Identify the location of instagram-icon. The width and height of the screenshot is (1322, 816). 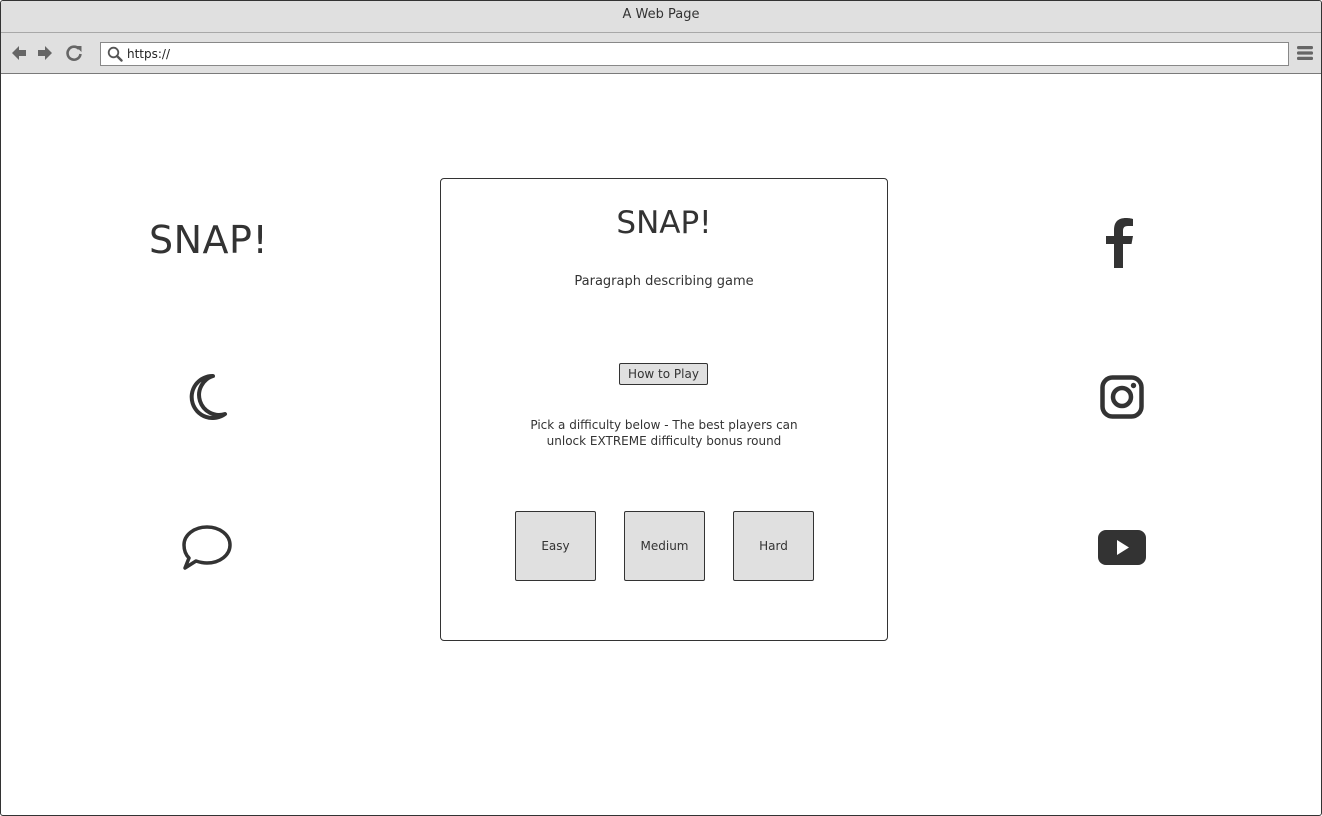
(1122, 397).